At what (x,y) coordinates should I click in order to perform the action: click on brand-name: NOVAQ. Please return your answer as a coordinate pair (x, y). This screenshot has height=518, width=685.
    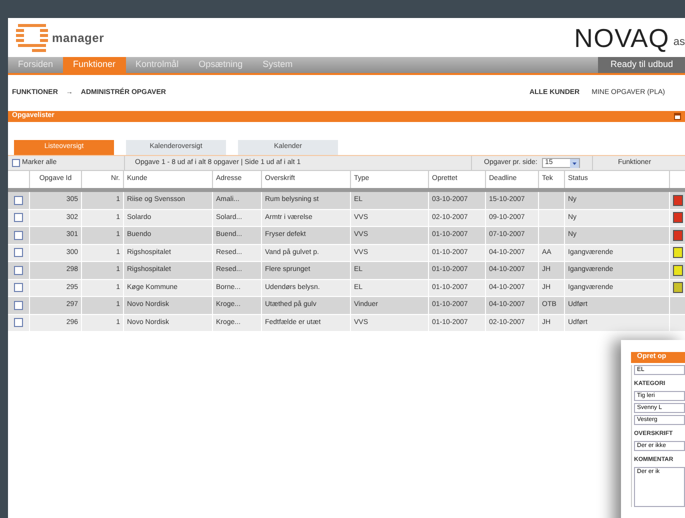
    Looking at the image, I should click on (622, 37).